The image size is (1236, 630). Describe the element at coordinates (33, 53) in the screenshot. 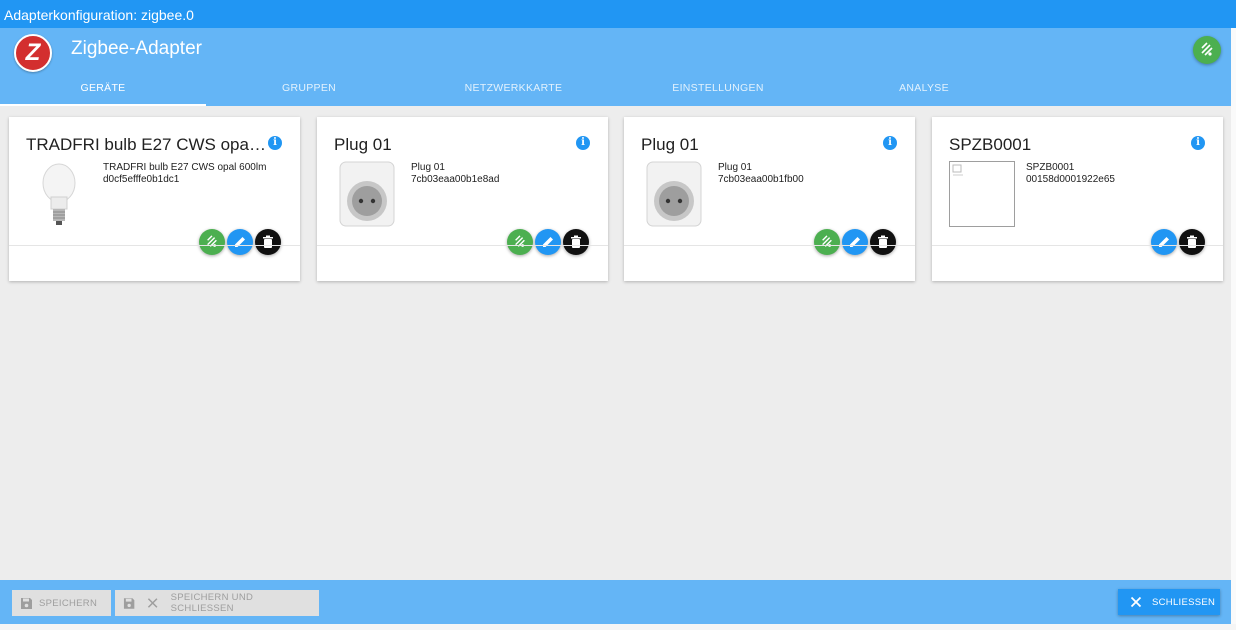

I see `zigbee-logo-icon: Z` at that location.